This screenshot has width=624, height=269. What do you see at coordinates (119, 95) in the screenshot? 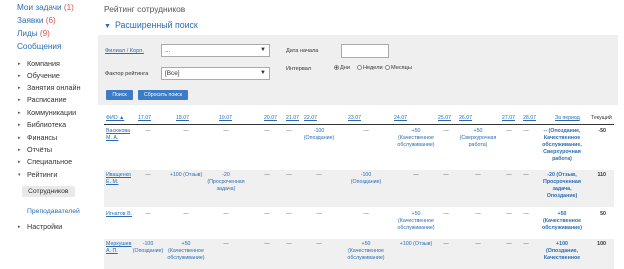
I see `search-button: Поиск` at bounding box center [119, 95].